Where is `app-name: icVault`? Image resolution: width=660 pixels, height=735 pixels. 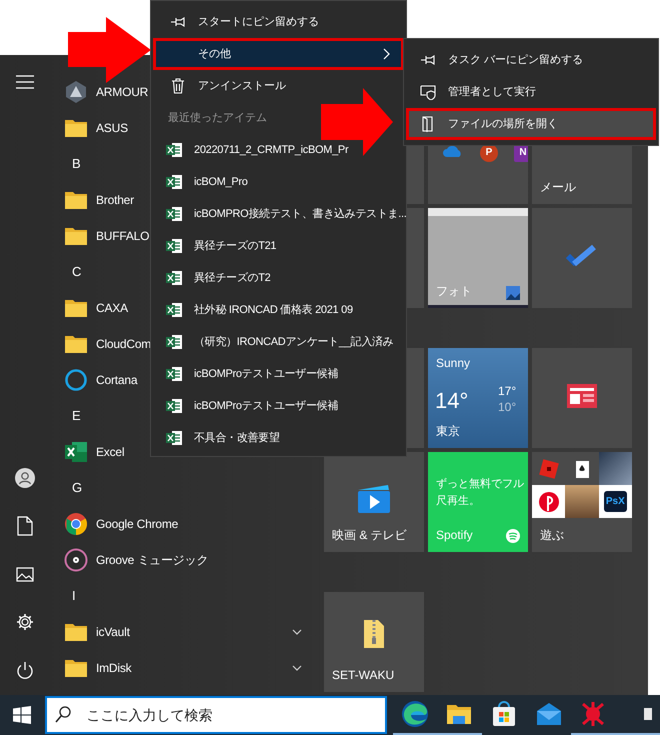
app-name: icVault is located at coordinates (113, 632).